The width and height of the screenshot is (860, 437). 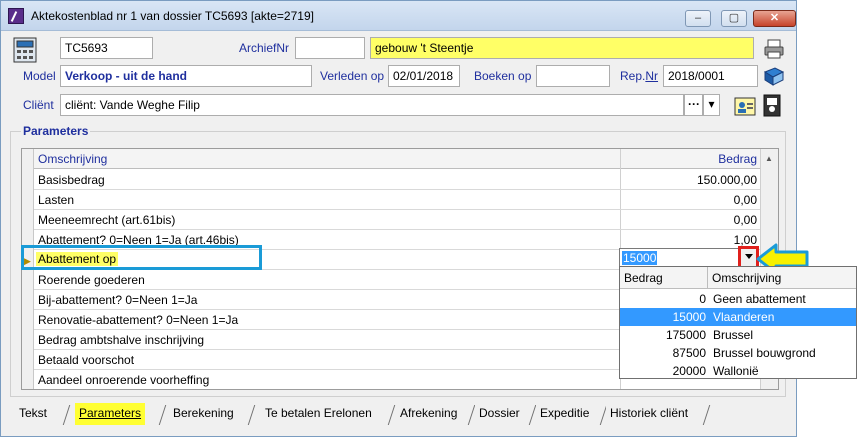 I want to click on scroll-up-icon: ▲, so click(x=769, y=158).